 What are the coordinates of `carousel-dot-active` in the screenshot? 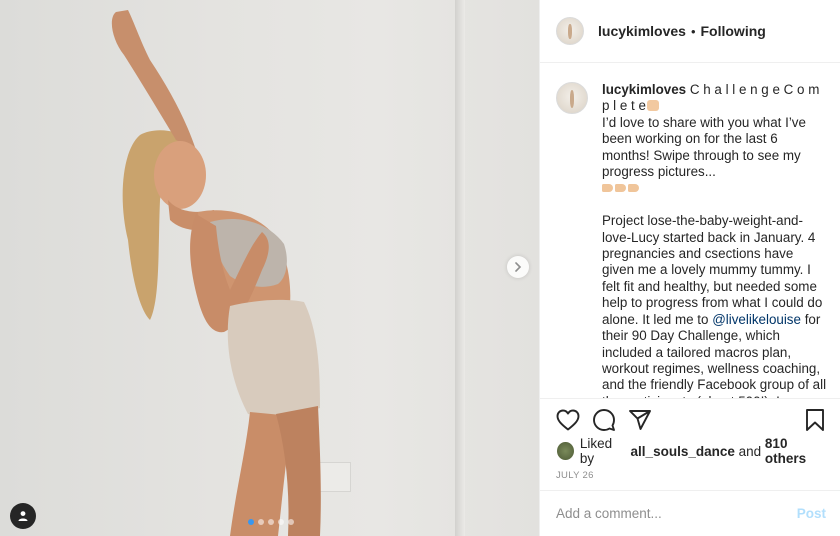 It's located at (251, 522).